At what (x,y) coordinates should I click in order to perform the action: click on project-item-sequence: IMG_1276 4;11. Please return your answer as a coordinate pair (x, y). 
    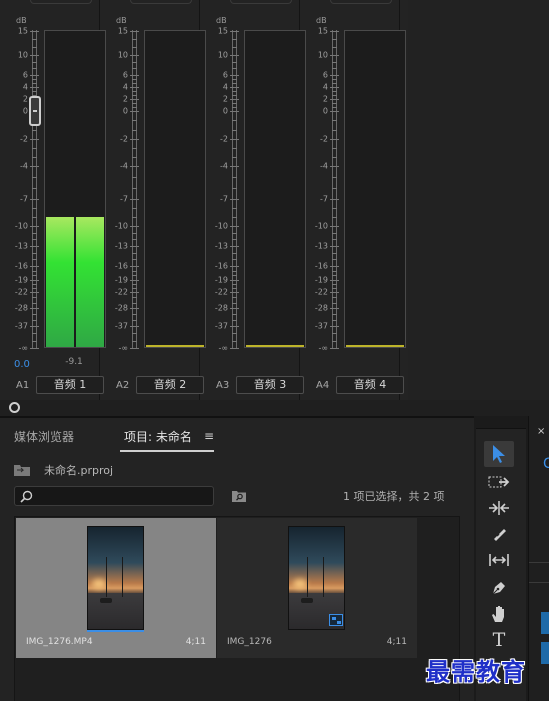
    Looking at the image, I should click on (317, 588).